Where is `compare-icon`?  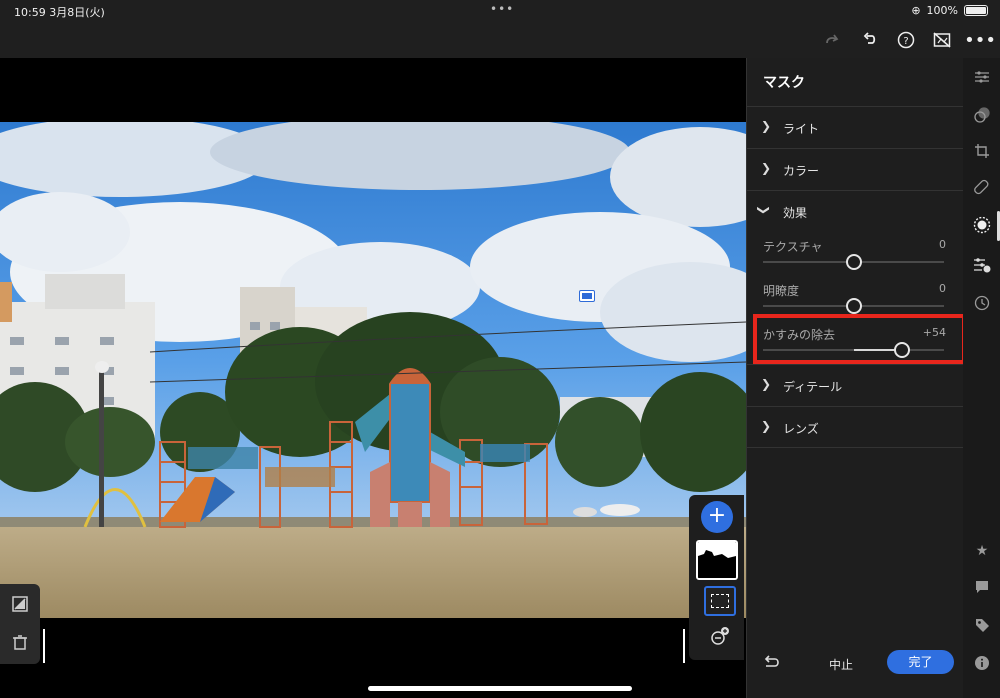 compare-icon is located at coordinates (942, 40).